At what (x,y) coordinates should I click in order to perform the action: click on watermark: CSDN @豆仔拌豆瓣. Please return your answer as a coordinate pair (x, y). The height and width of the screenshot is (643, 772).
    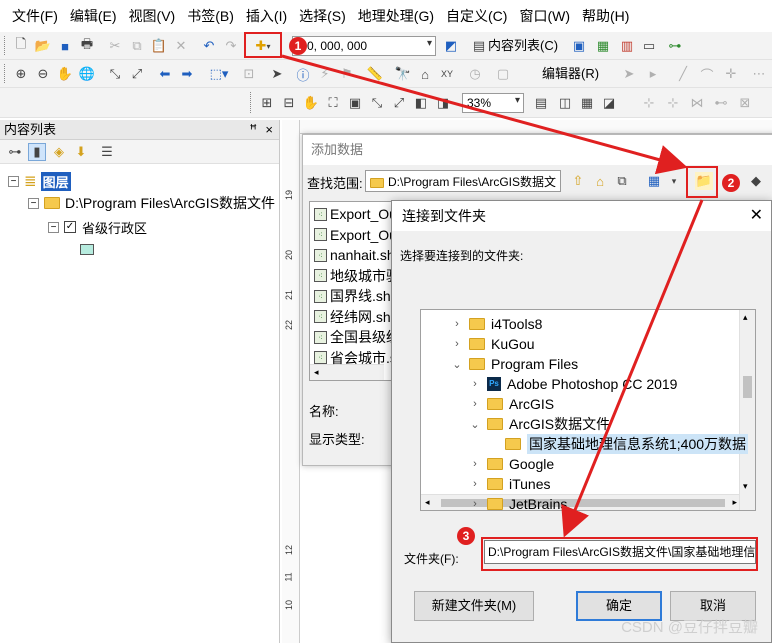
    Looking at the image, I should click on (689, 627).